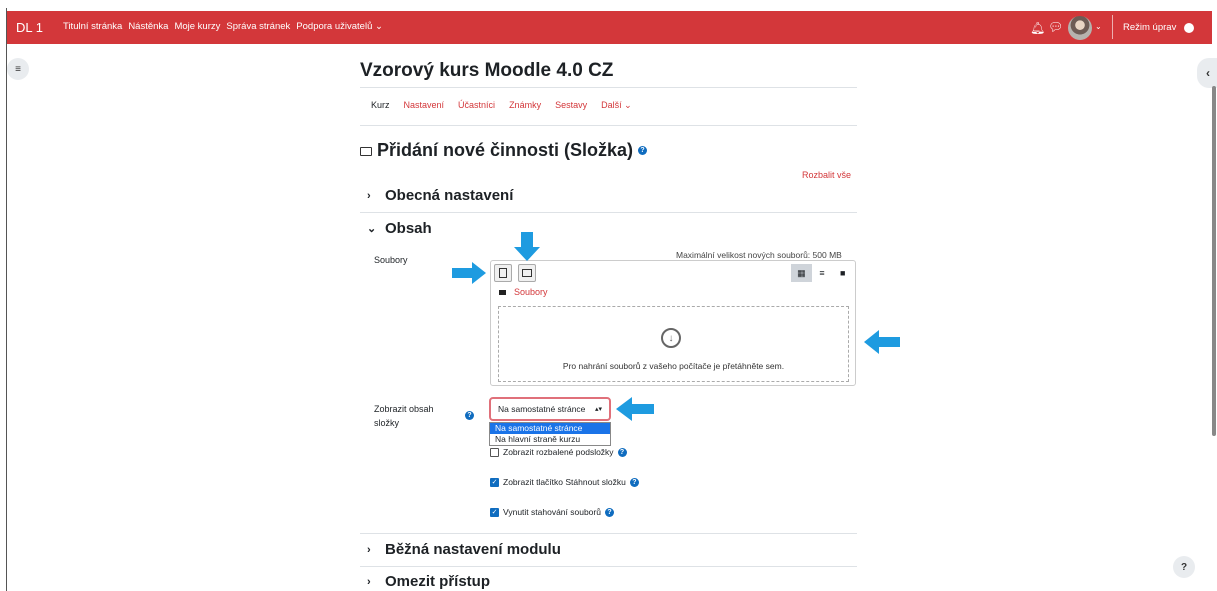  I want to click on section-title: Obecná nastavení, so click(449, 195).